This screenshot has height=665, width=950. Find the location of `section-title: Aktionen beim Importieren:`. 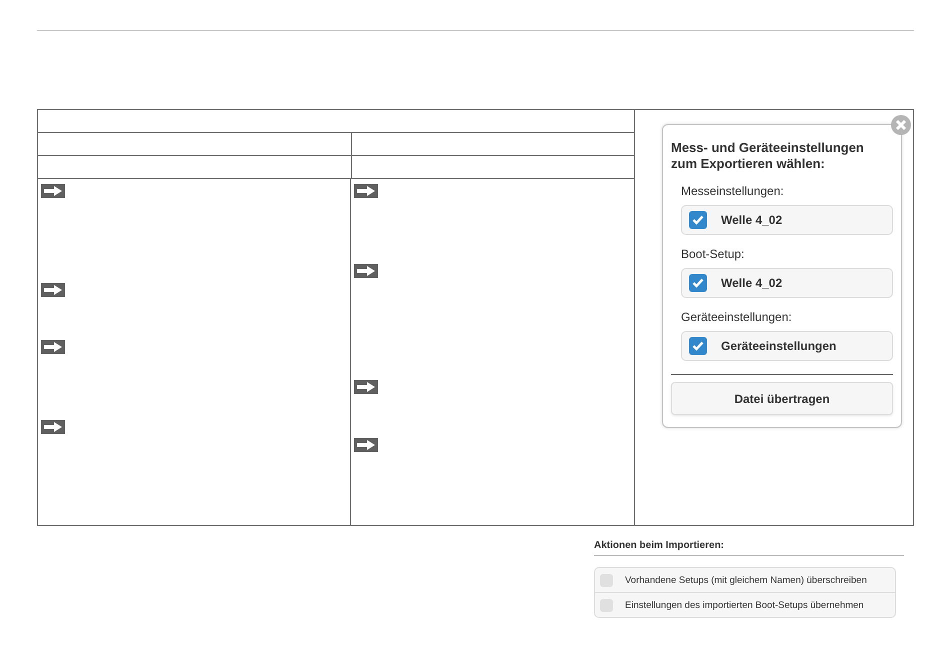

section-title: Aktionen beim Importieren: is located at coordinates (749, 548).